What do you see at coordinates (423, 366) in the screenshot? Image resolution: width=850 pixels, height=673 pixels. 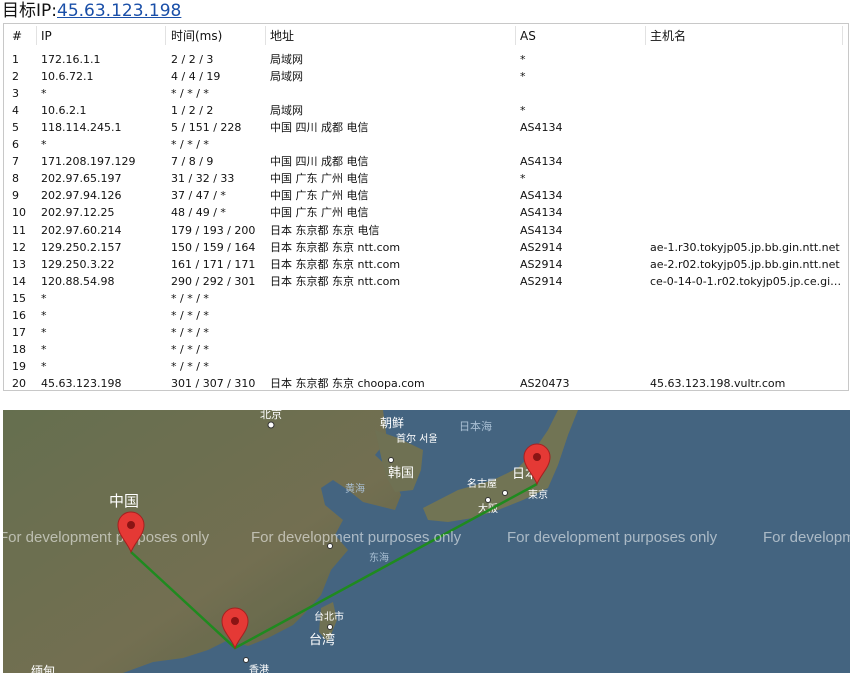 I see `table-row: 19 * * / * / *` at bounding box center [423, 366].